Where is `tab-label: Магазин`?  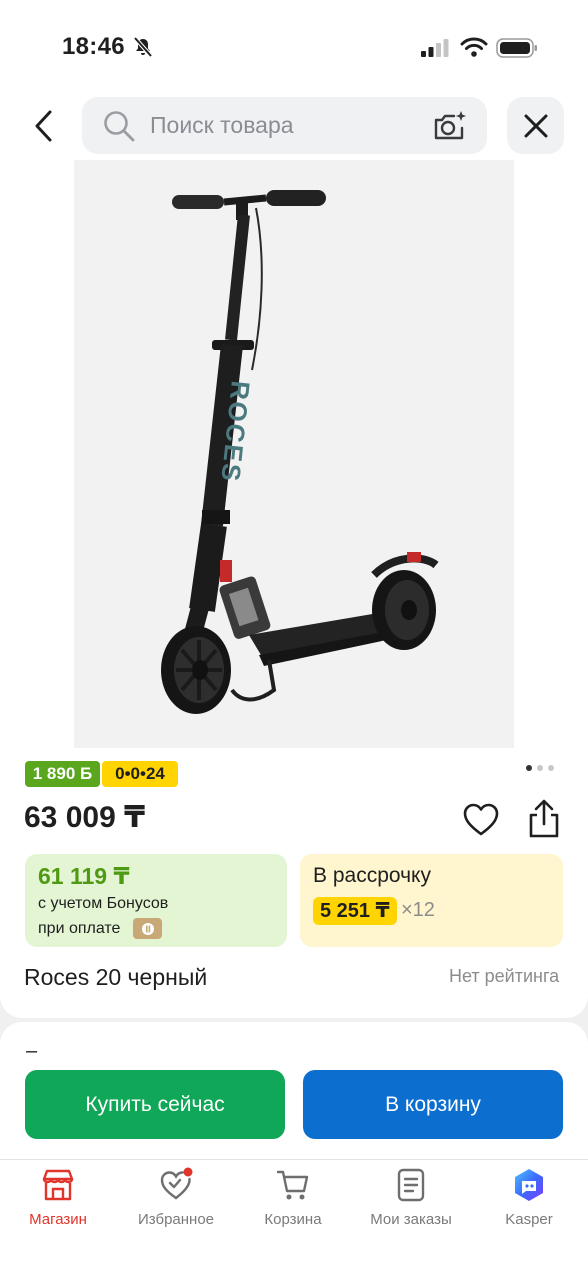 tab-label: Магазин is located at coordinates (58, 1219).